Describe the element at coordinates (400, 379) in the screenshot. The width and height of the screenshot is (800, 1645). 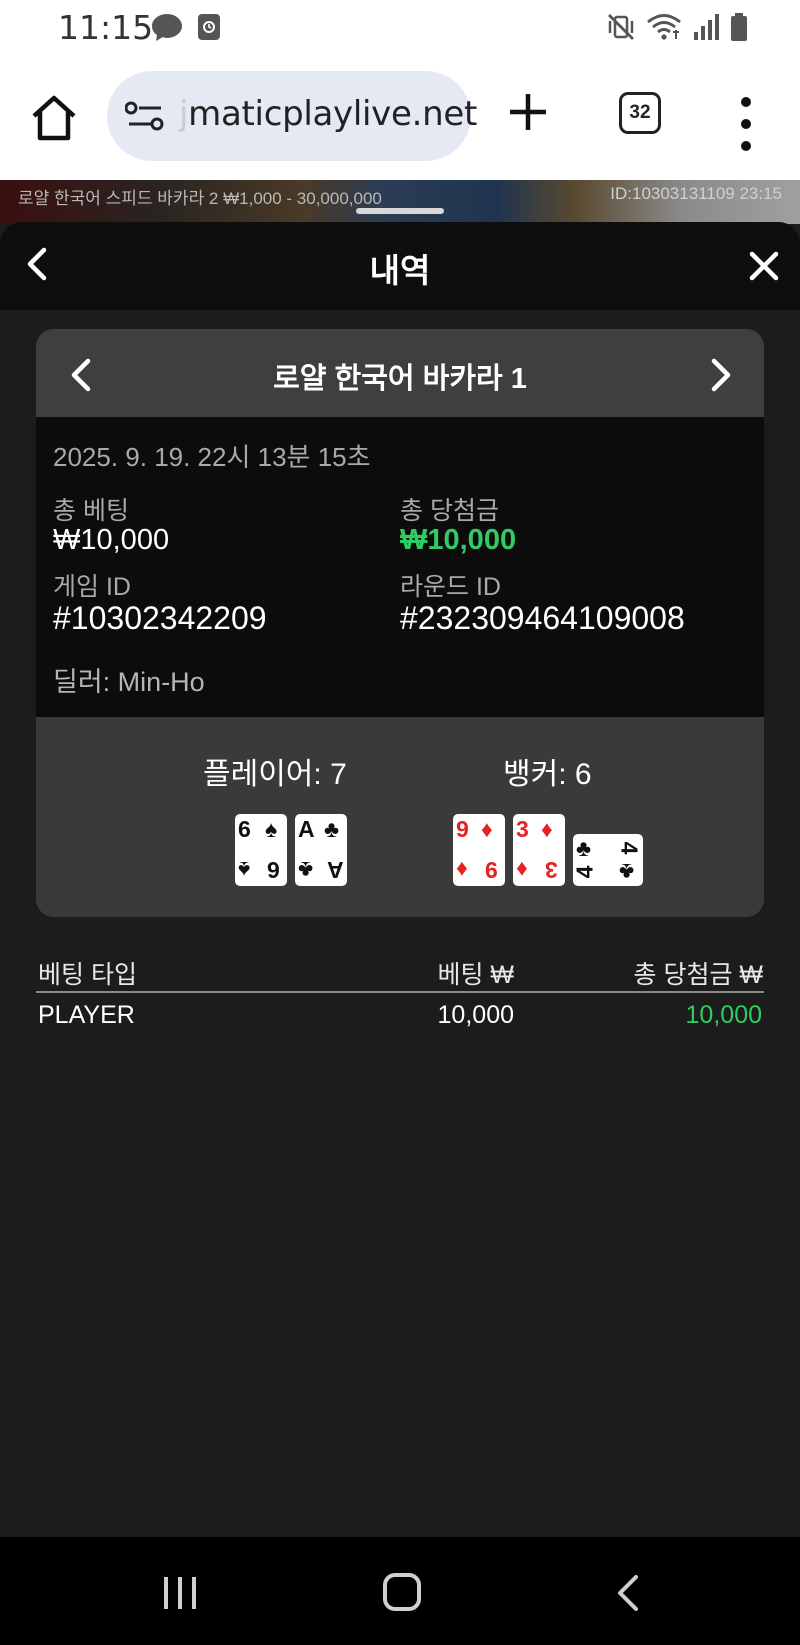
I see `game-name: 로얄 한국어 바카라 1` at that location.